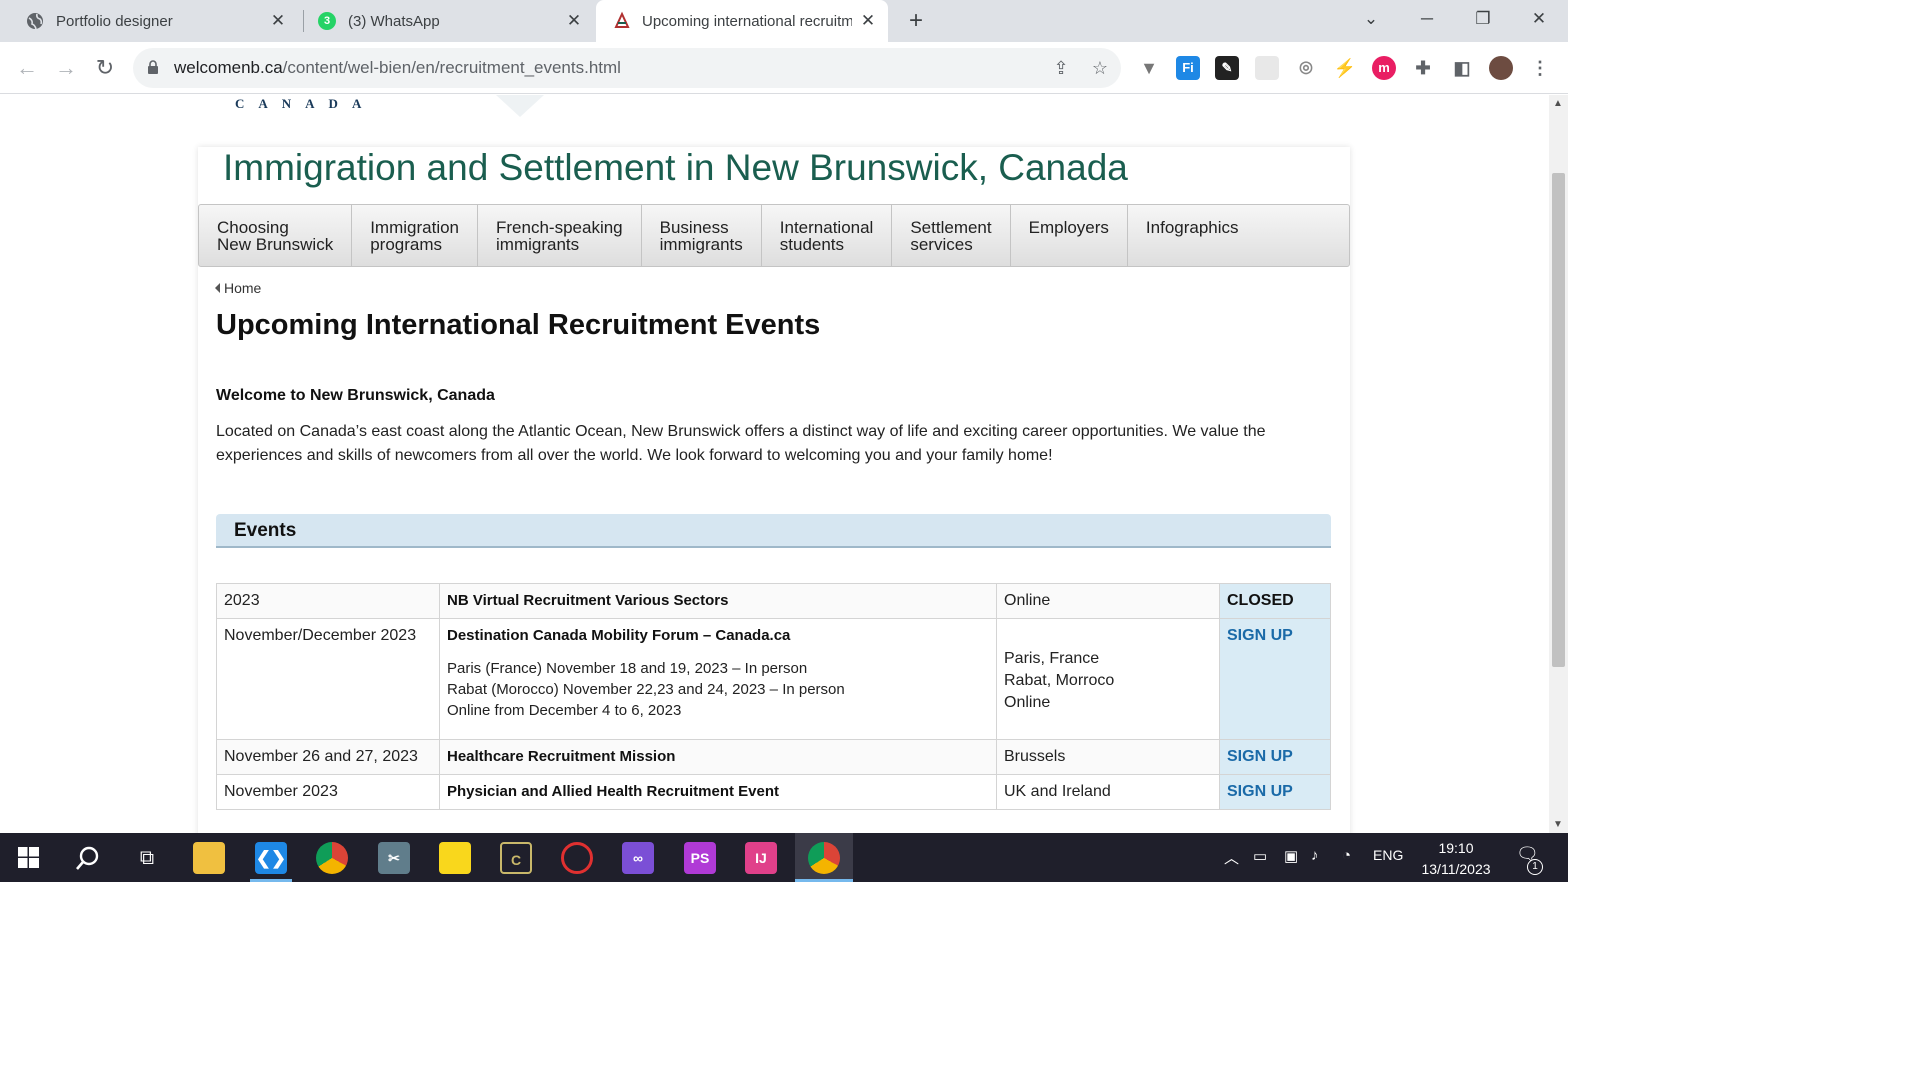  Describe the element at coordinates (700, 858) in the screenshot. I see `phpstorm-icon: PS` at that location.